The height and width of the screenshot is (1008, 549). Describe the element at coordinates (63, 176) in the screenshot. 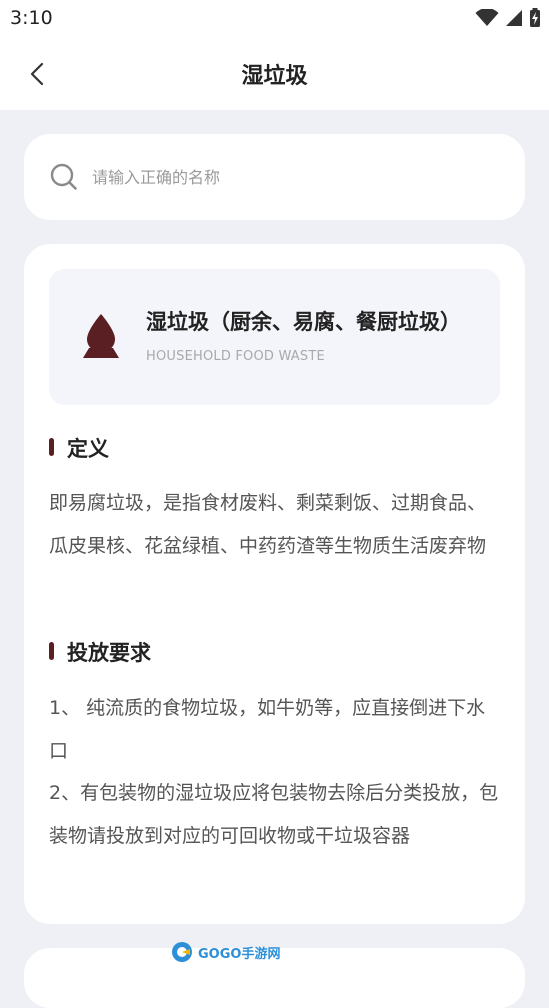

I see `search-icon` at that location.